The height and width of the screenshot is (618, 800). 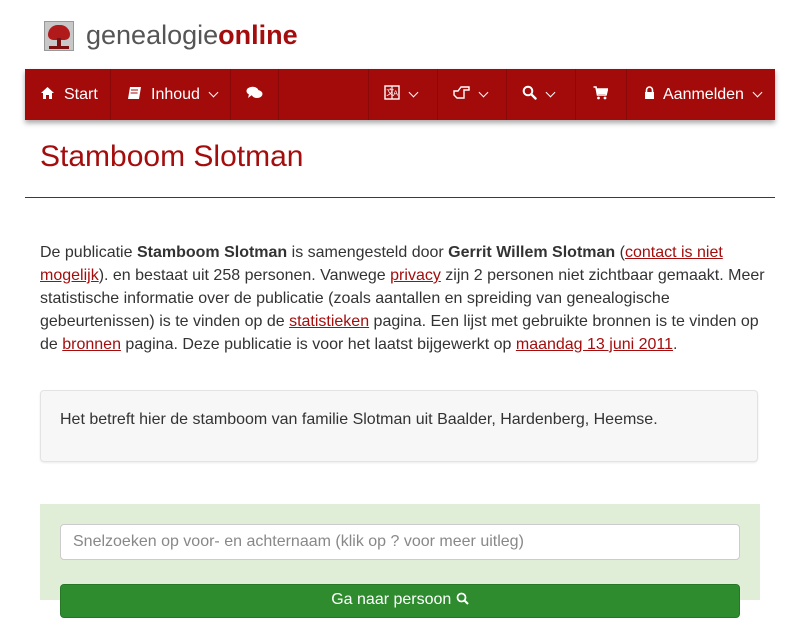 What do you see at coordinates (152, 35) in the screenshot?
I see `logo-text-plain: genealogie` at bounding box center [152, 35].